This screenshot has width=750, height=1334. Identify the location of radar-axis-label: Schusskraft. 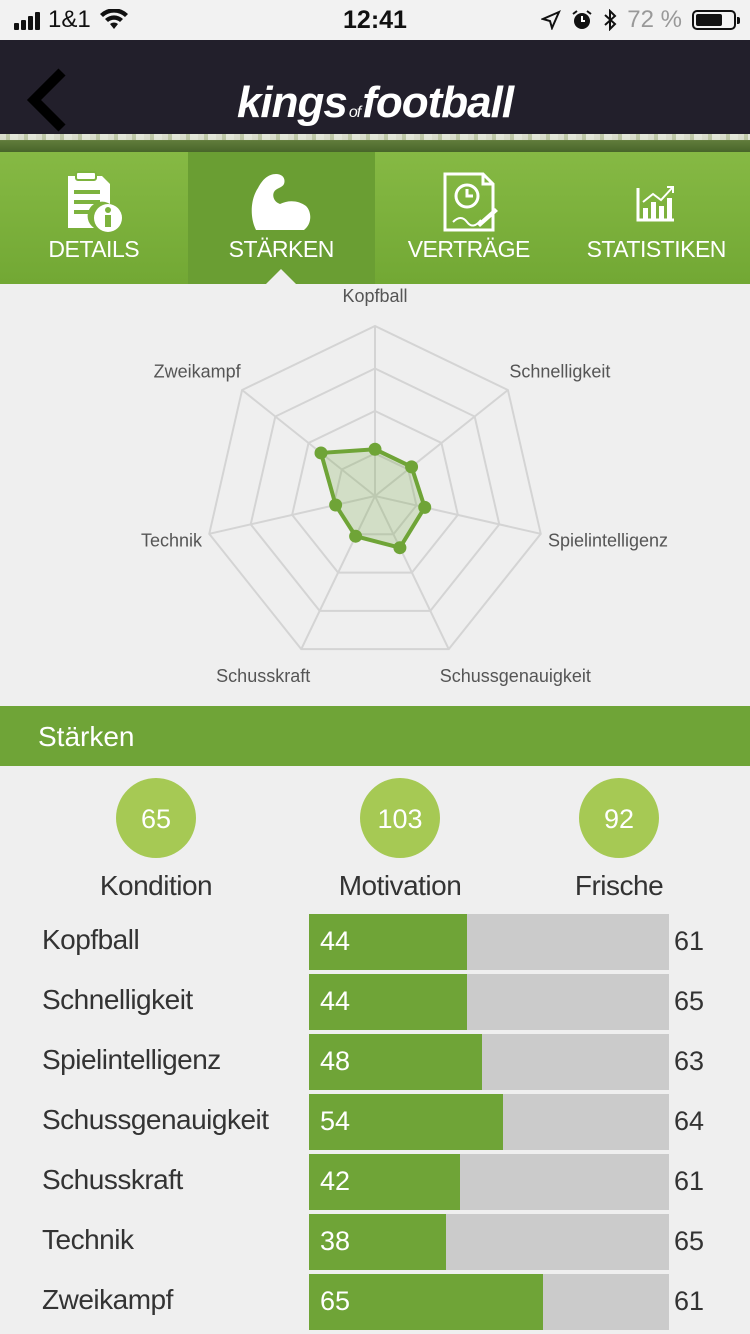
(263, 676).